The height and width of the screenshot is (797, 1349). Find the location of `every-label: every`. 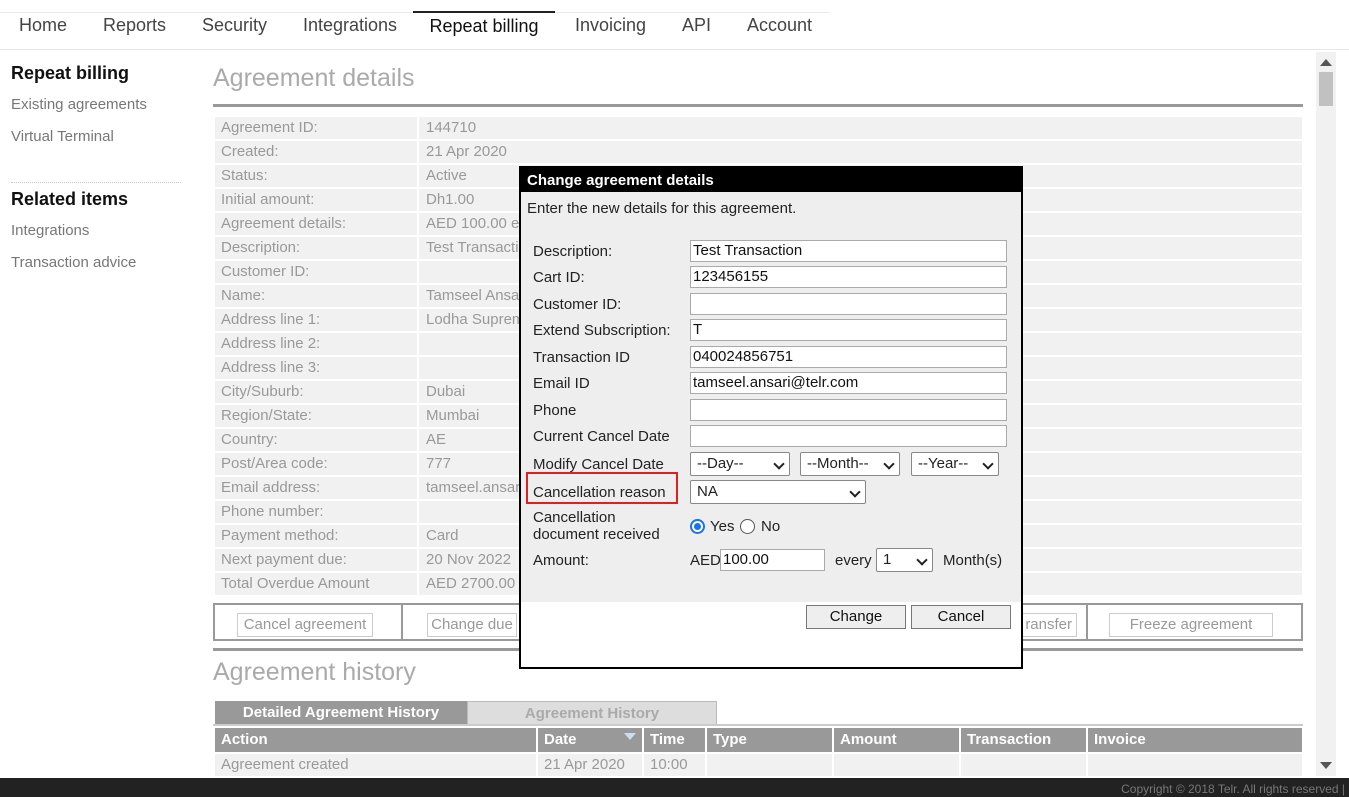

every-label: every is located at coordinates (853, 560).